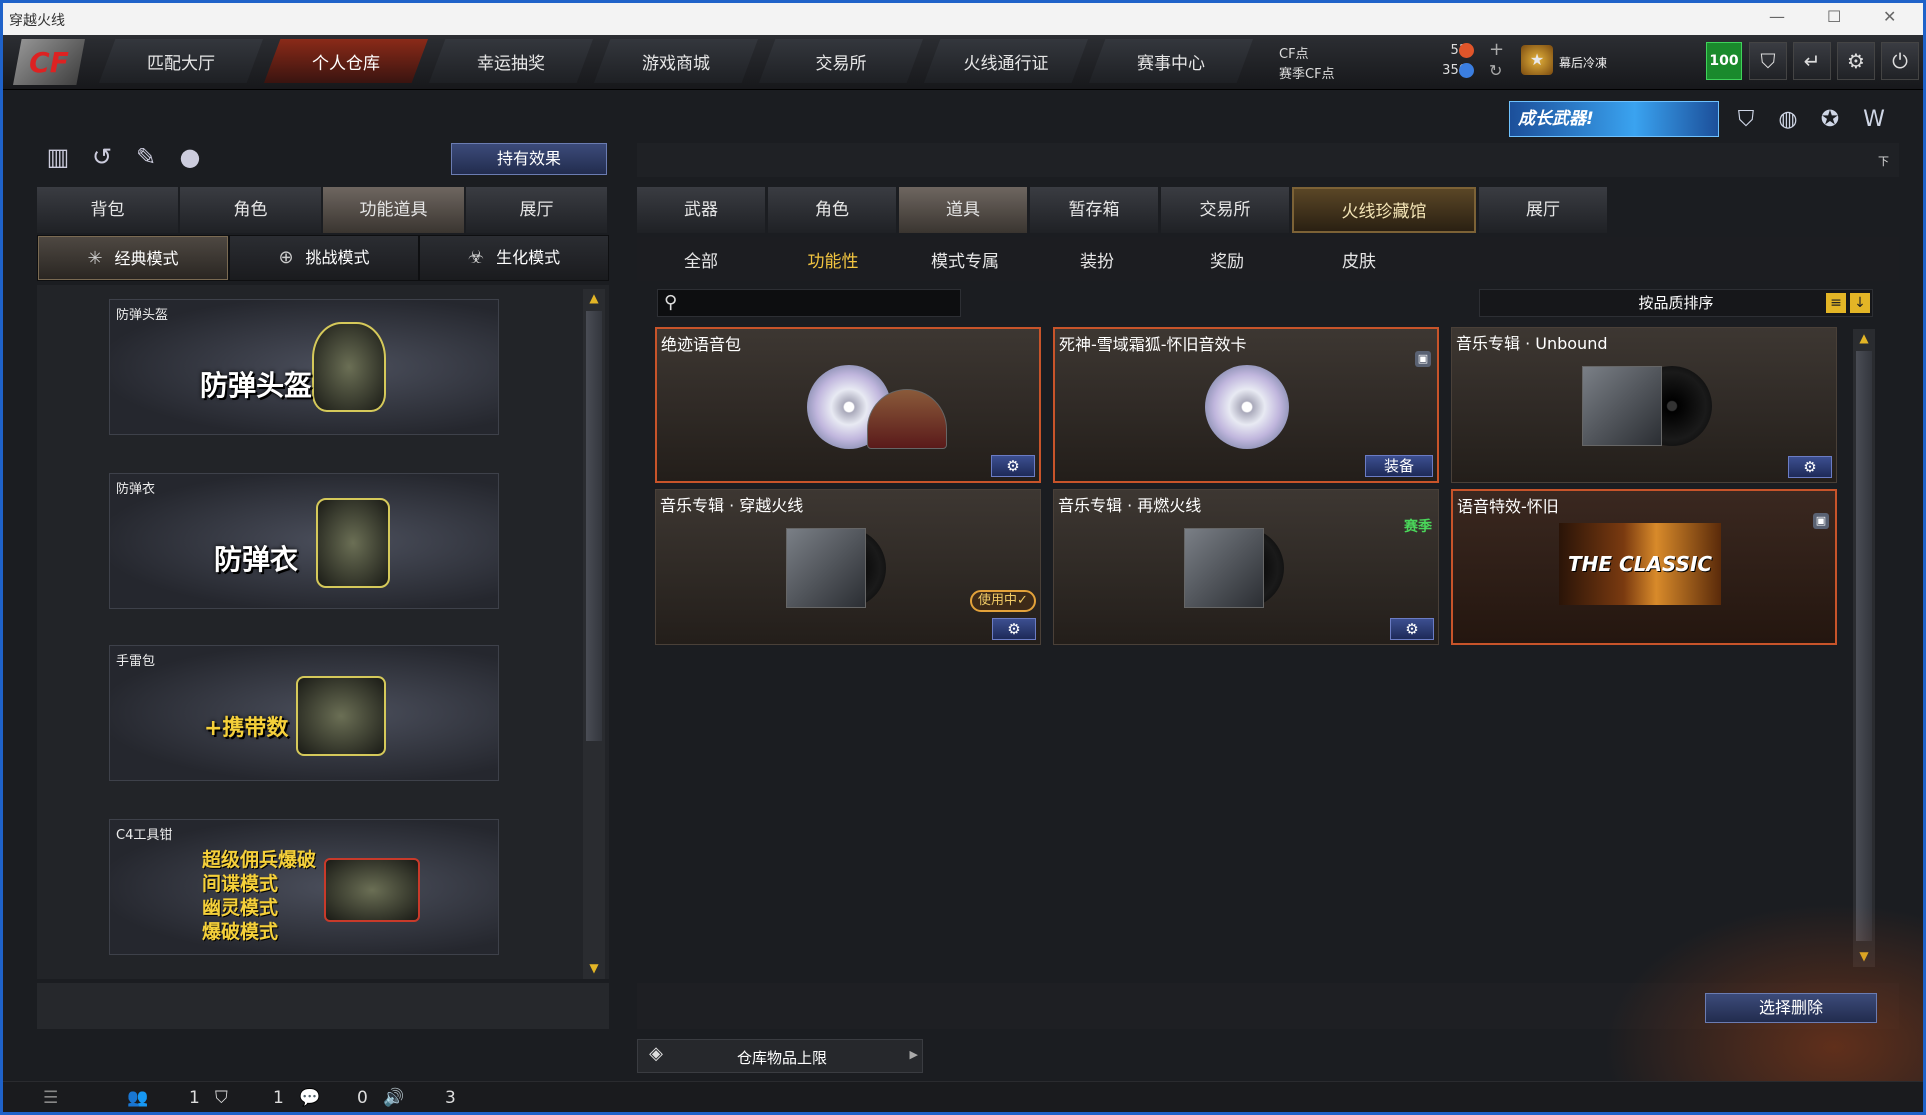 This screenshot has height=1115, width=1926. I want to click on item-card-album-unbound: 音乐专辑 · Unbound ⚙, so click(1644, 405).